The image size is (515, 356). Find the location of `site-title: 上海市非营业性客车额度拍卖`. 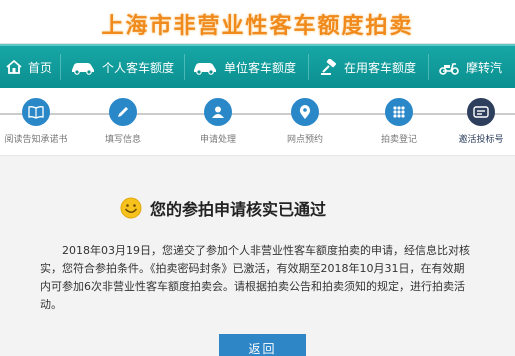

site-title: 上海市非营业性客车额度拍卖 is located at coordinates (257, 26).